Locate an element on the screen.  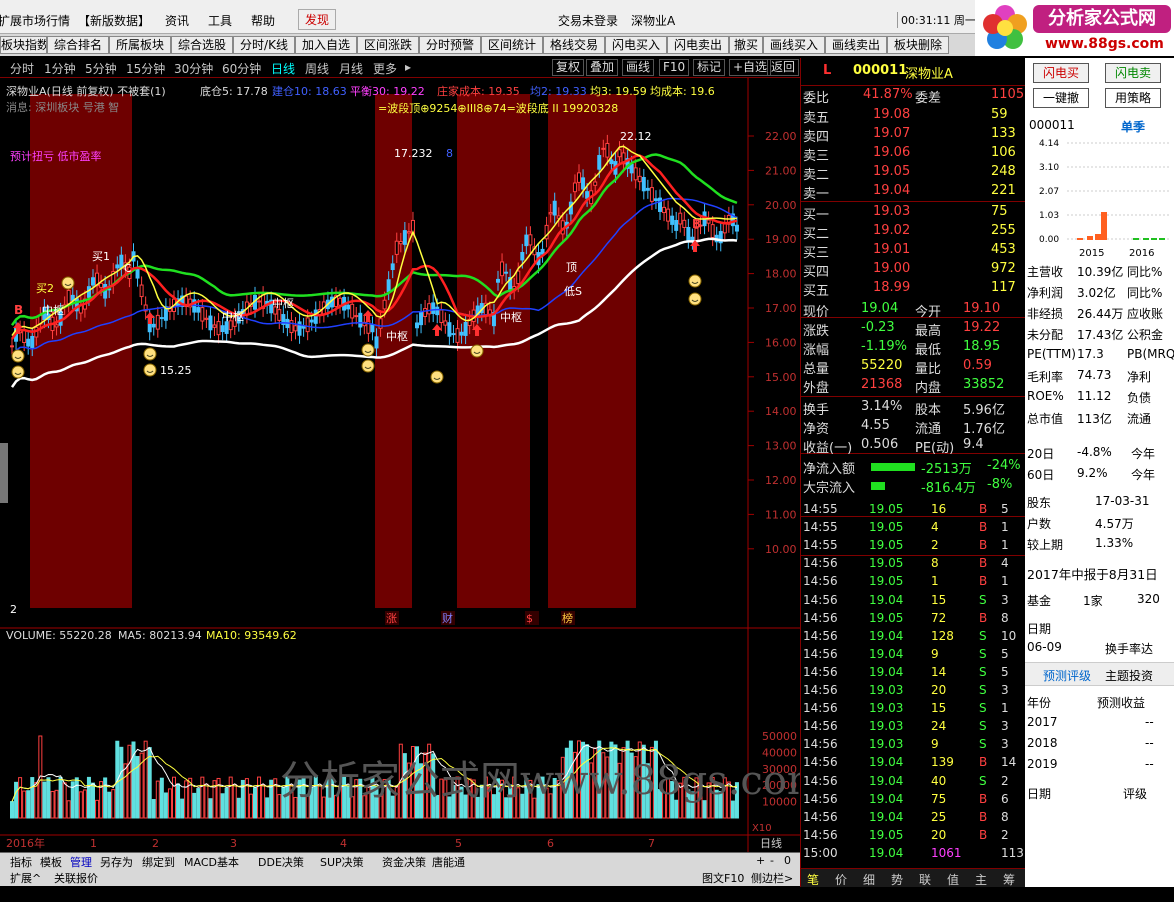
period-more: 更多 is located at coordinates (385, 68).